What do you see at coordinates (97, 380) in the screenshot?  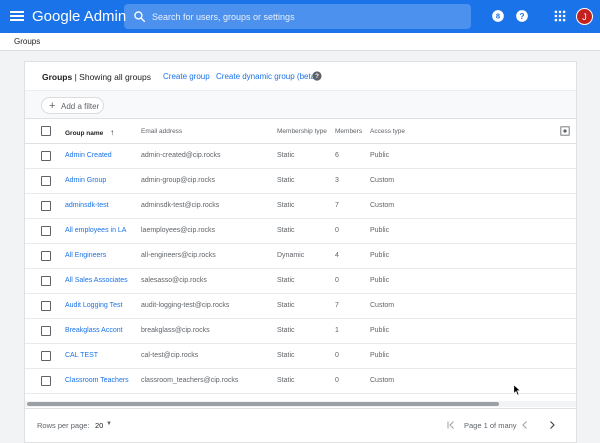 I see `group-name-link: Classroom Teachers` at bounding box center [97, 380].